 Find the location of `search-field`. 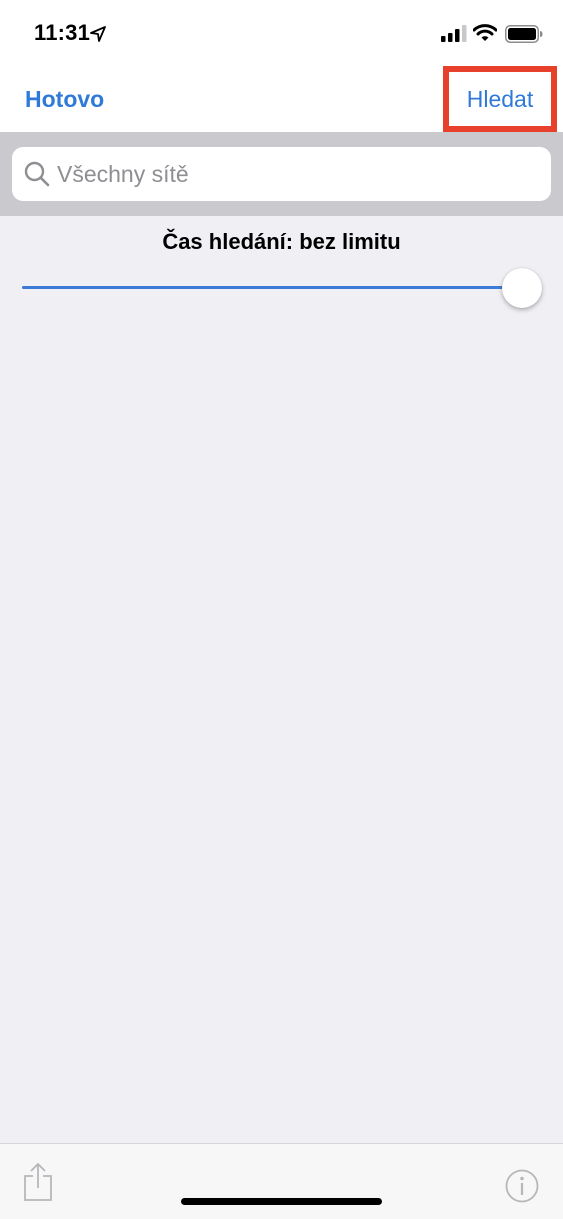

search-field is located at coordinates (281, 174).